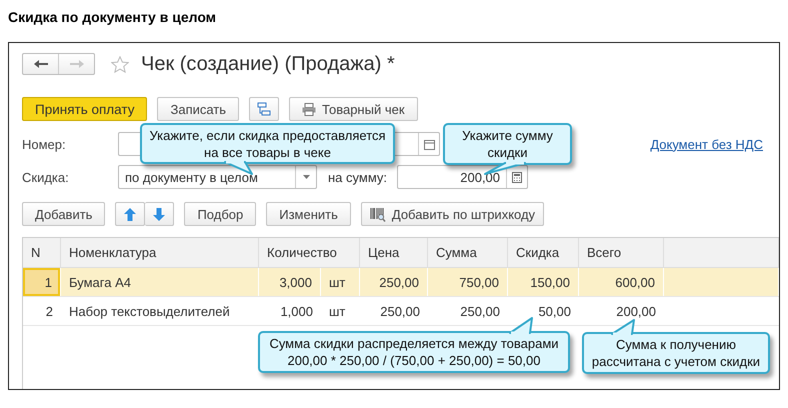  What do you see at coordinates (554, 311) in the screenshot?
I see `table-cell-text: 50,00` at bounding box center [554, 311].